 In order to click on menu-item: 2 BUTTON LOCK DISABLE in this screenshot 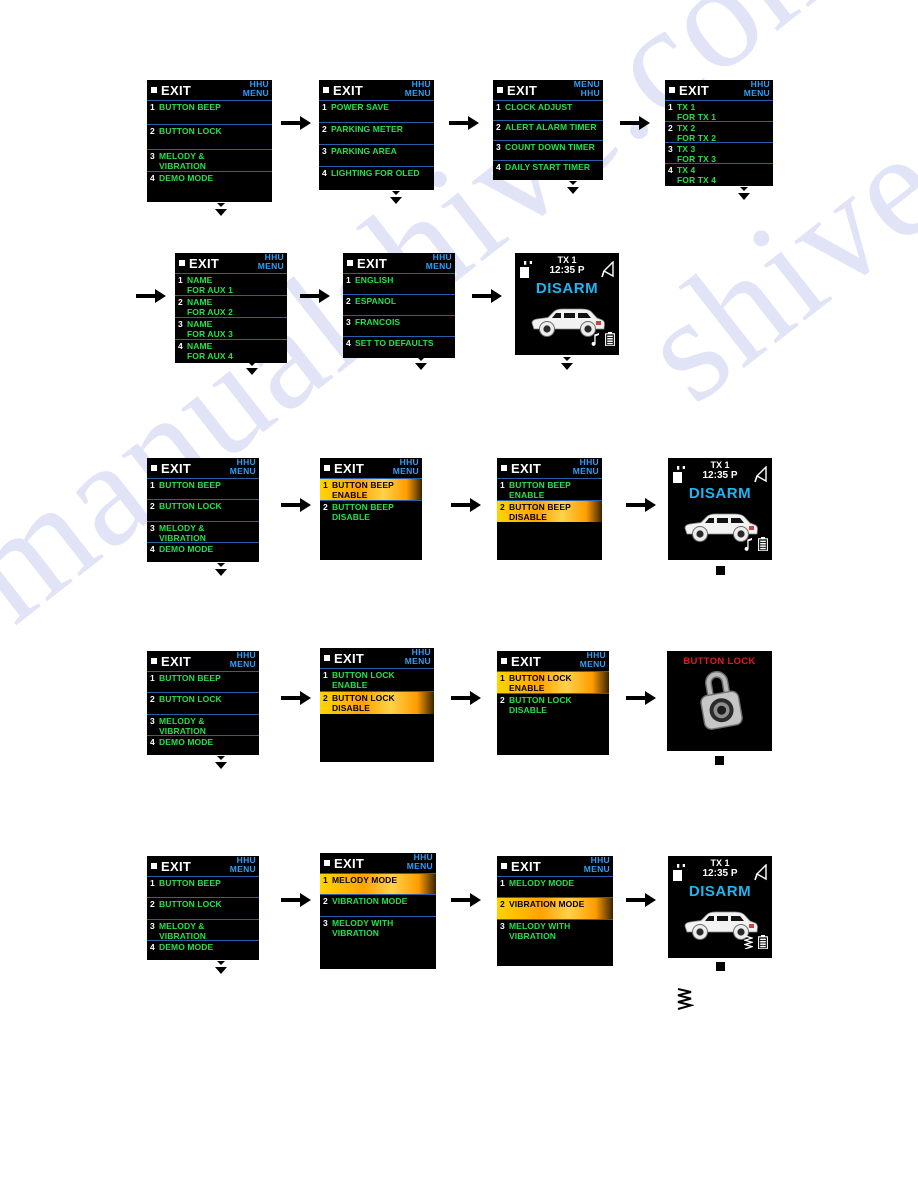, I will do `click(553, 704)`.